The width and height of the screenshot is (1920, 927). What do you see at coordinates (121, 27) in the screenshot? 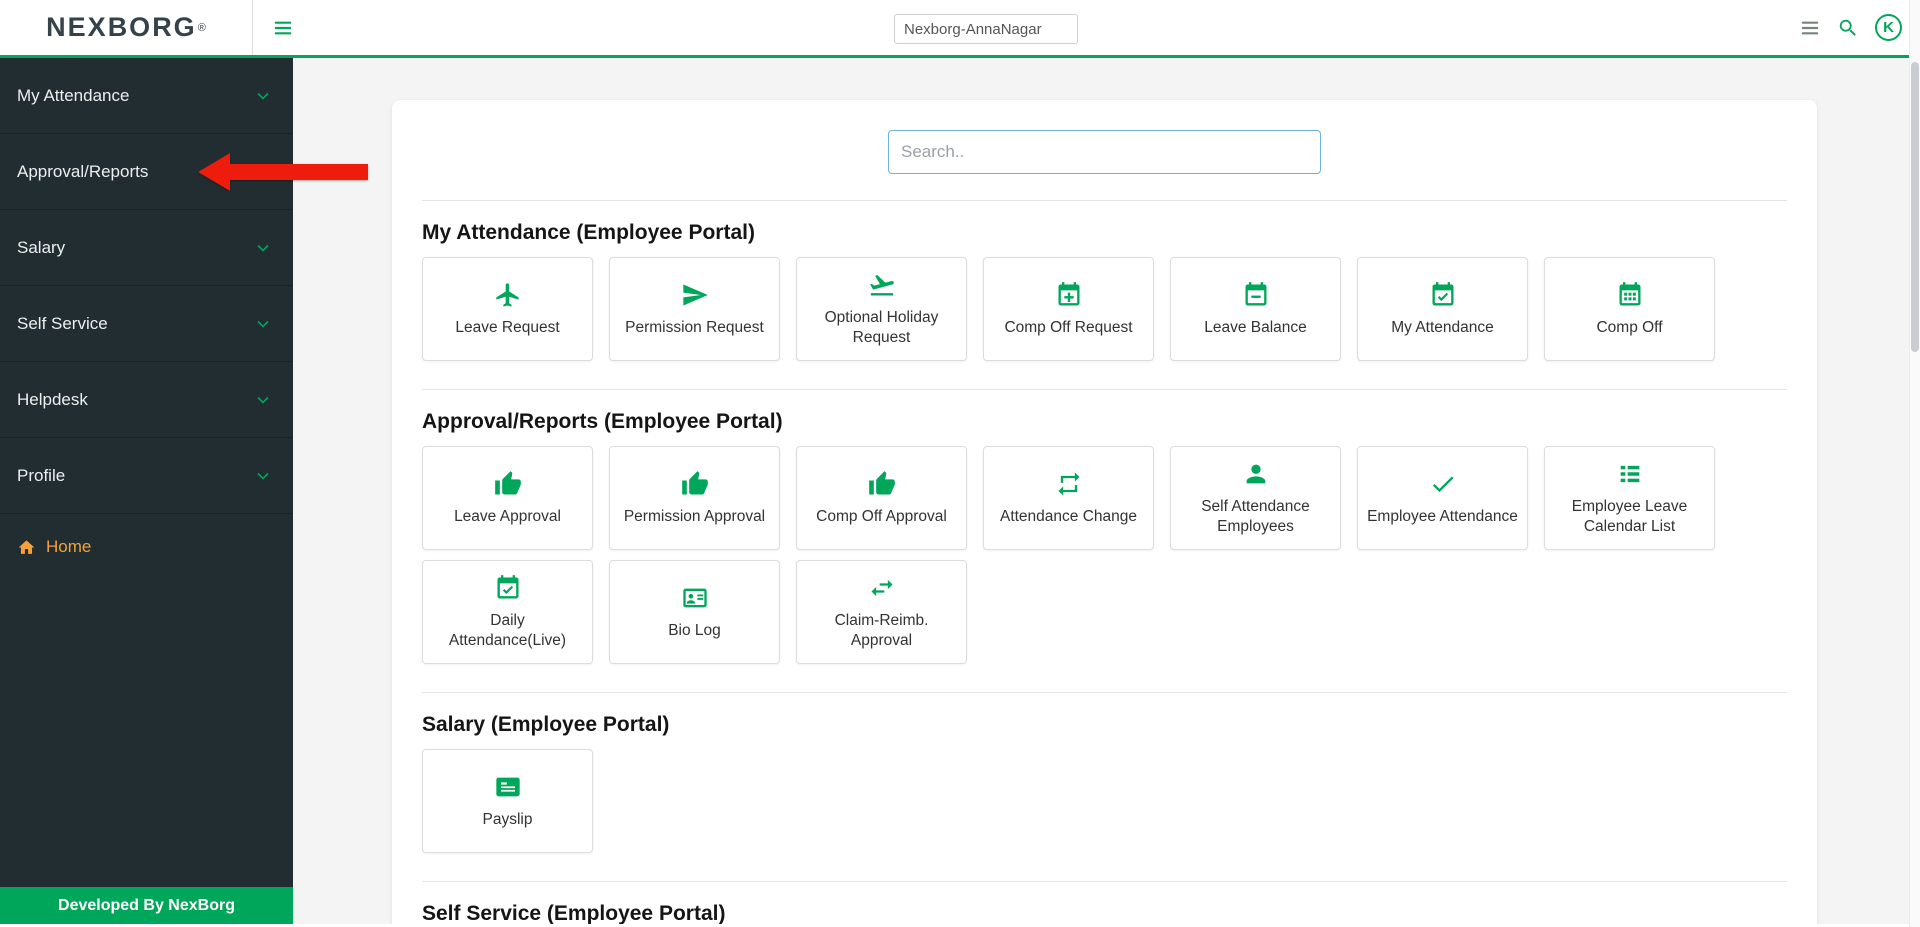
I see `logo-text: NEXBORG` at bounding box center [121, 27].